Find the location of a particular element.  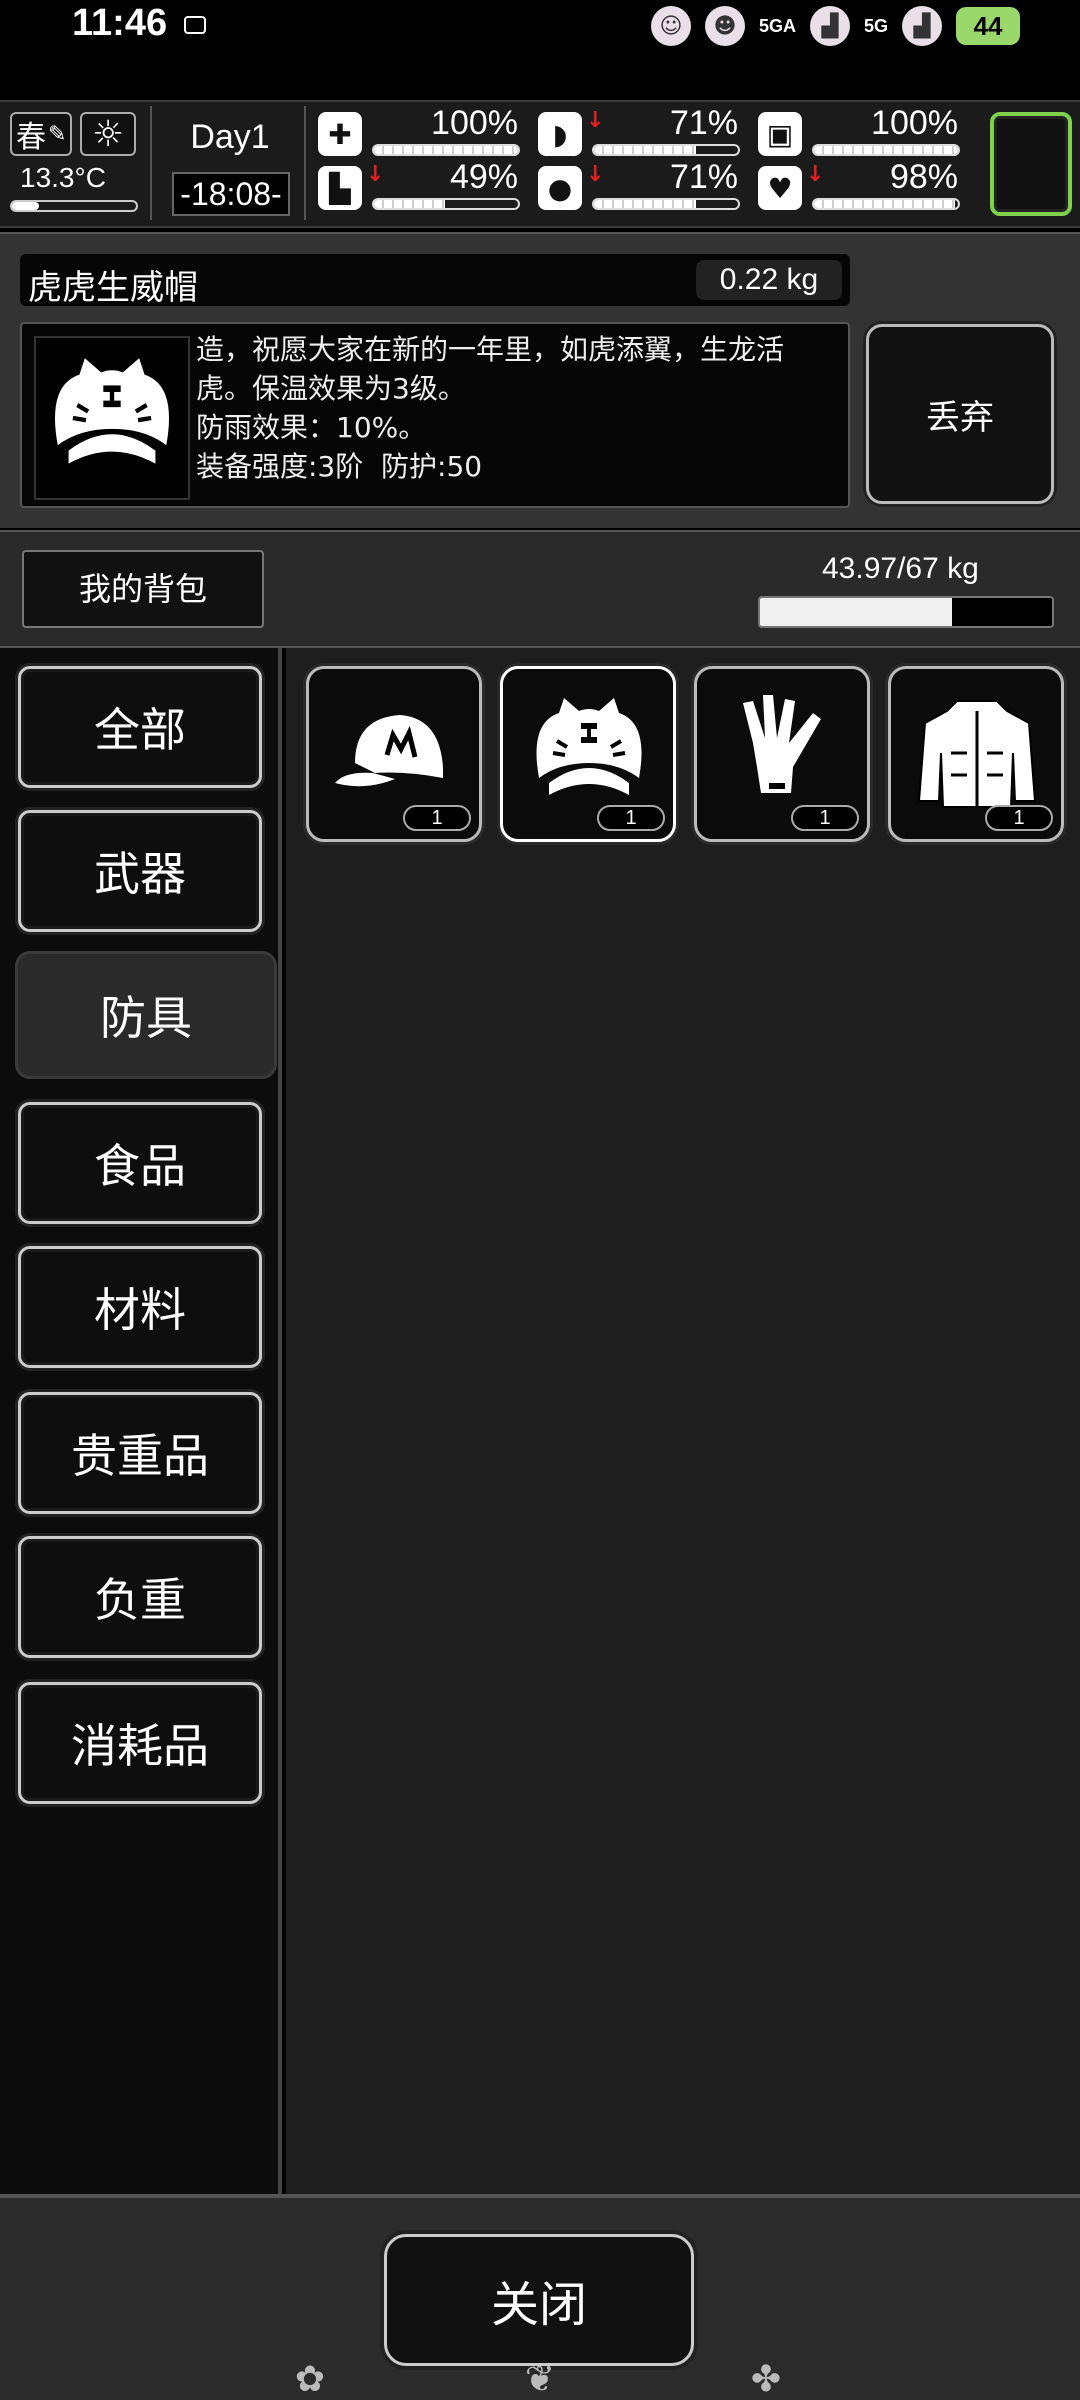

flower-icon: ✿ is located at coordinates (310, 2379).